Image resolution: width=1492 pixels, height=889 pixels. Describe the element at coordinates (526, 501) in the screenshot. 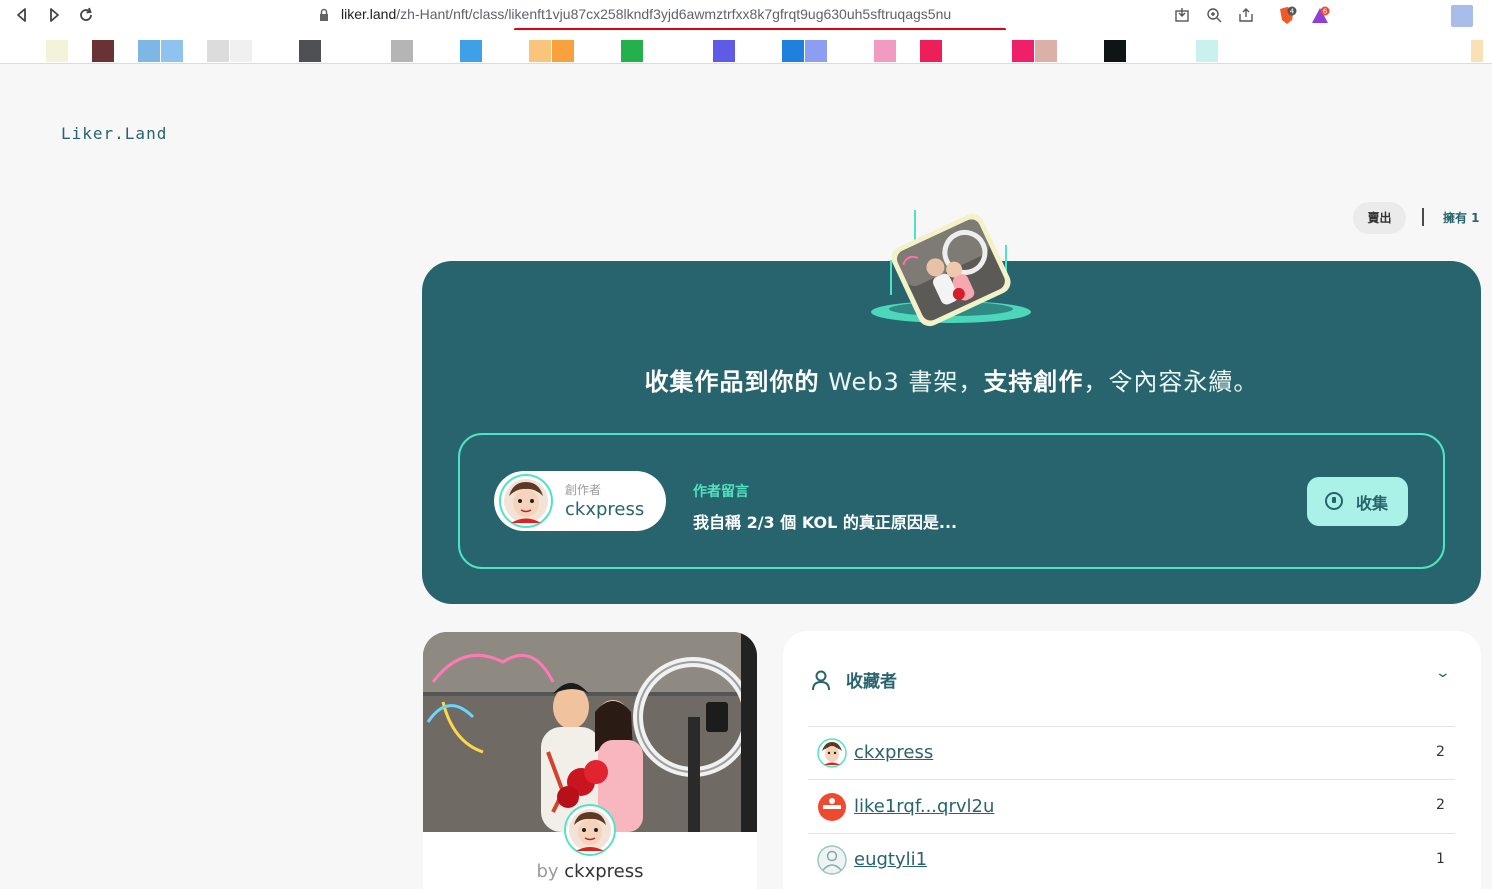

I see `creator-avatar` at that location.